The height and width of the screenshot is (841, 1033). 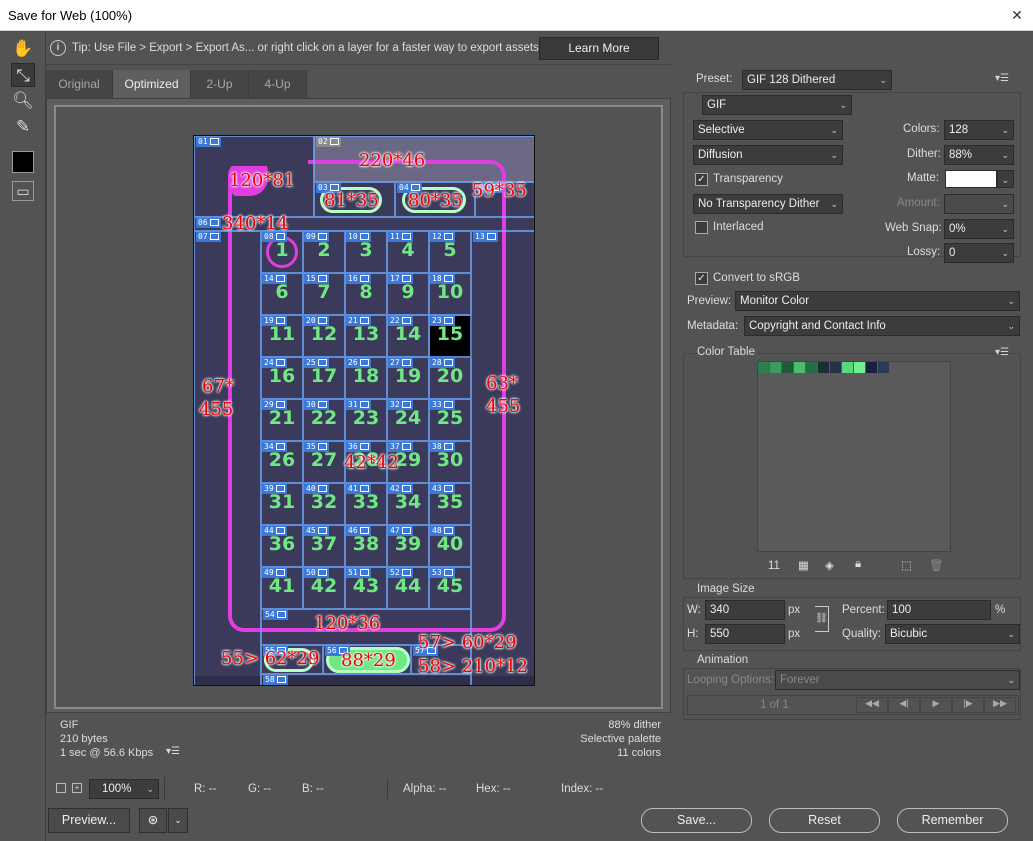 What do you see at coordinates (817, 80) in the screenshot?
I see `preset-select: GIF 128 Dithered ⌄` at bounding box center [817, 80].